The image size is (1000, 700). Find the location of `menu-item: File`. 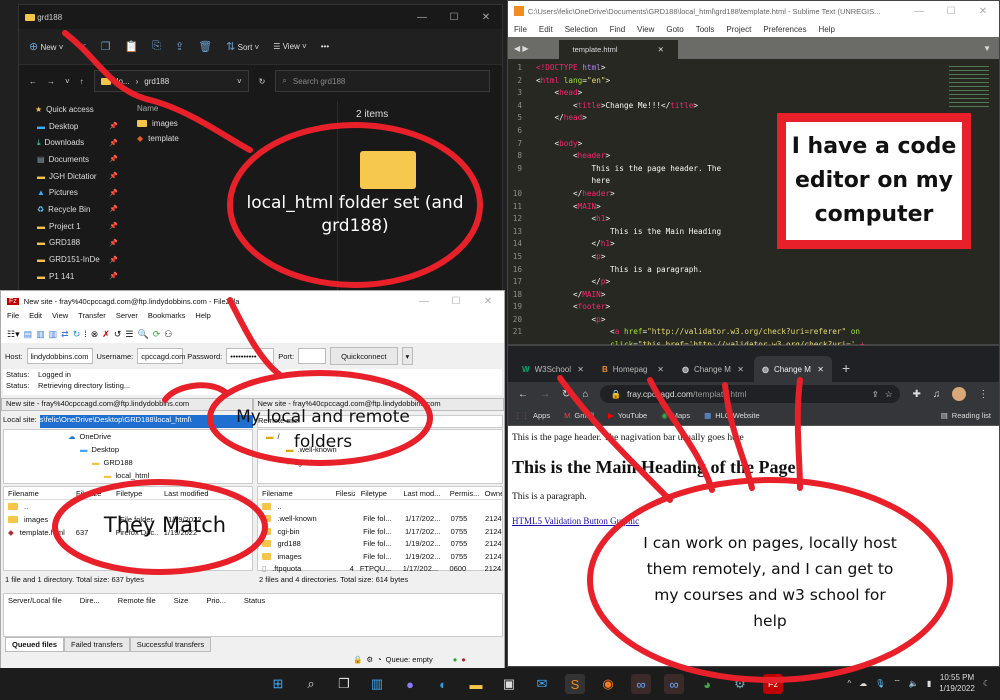

menu-item: File is located at coordinates (13, 318).